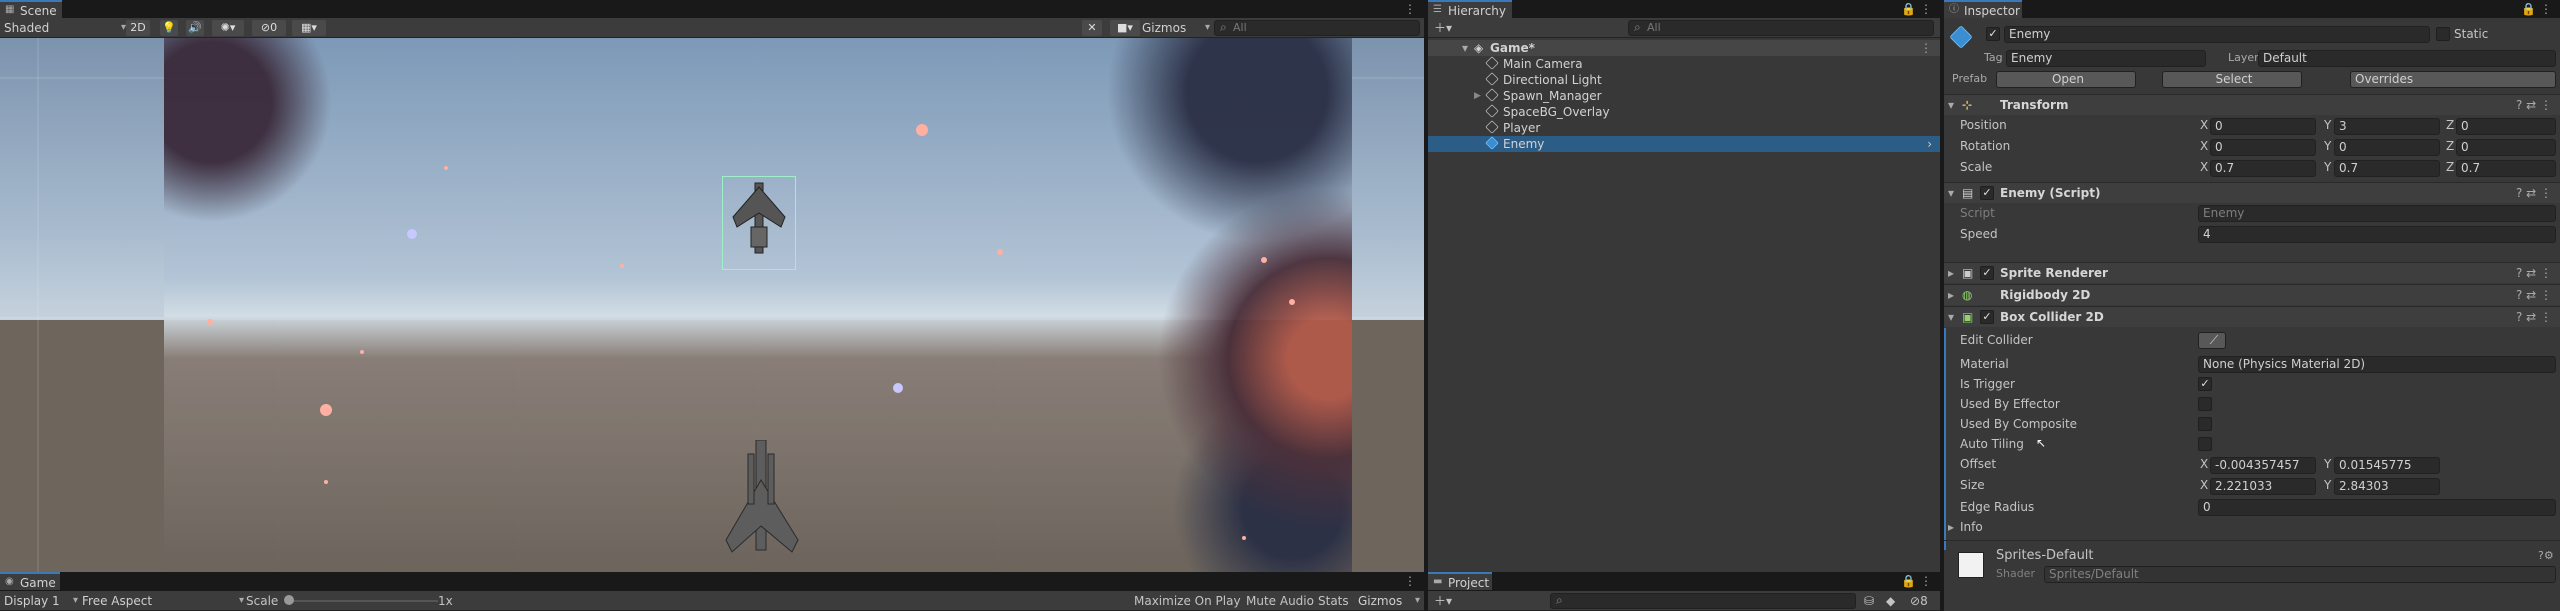 Image resolution: width=2560 pixels, height=611 pixels. Describe the element at coordinates (169, 28) in the screenshot. I see `lighting-icon: 💡` at that location.